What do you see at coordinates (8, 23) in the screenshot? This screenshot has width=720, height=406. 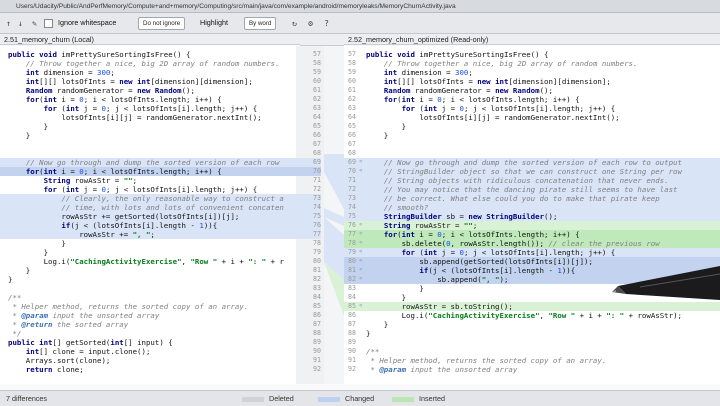 I see `prev-diff-button: ↑` at bounding box center [8, 23].